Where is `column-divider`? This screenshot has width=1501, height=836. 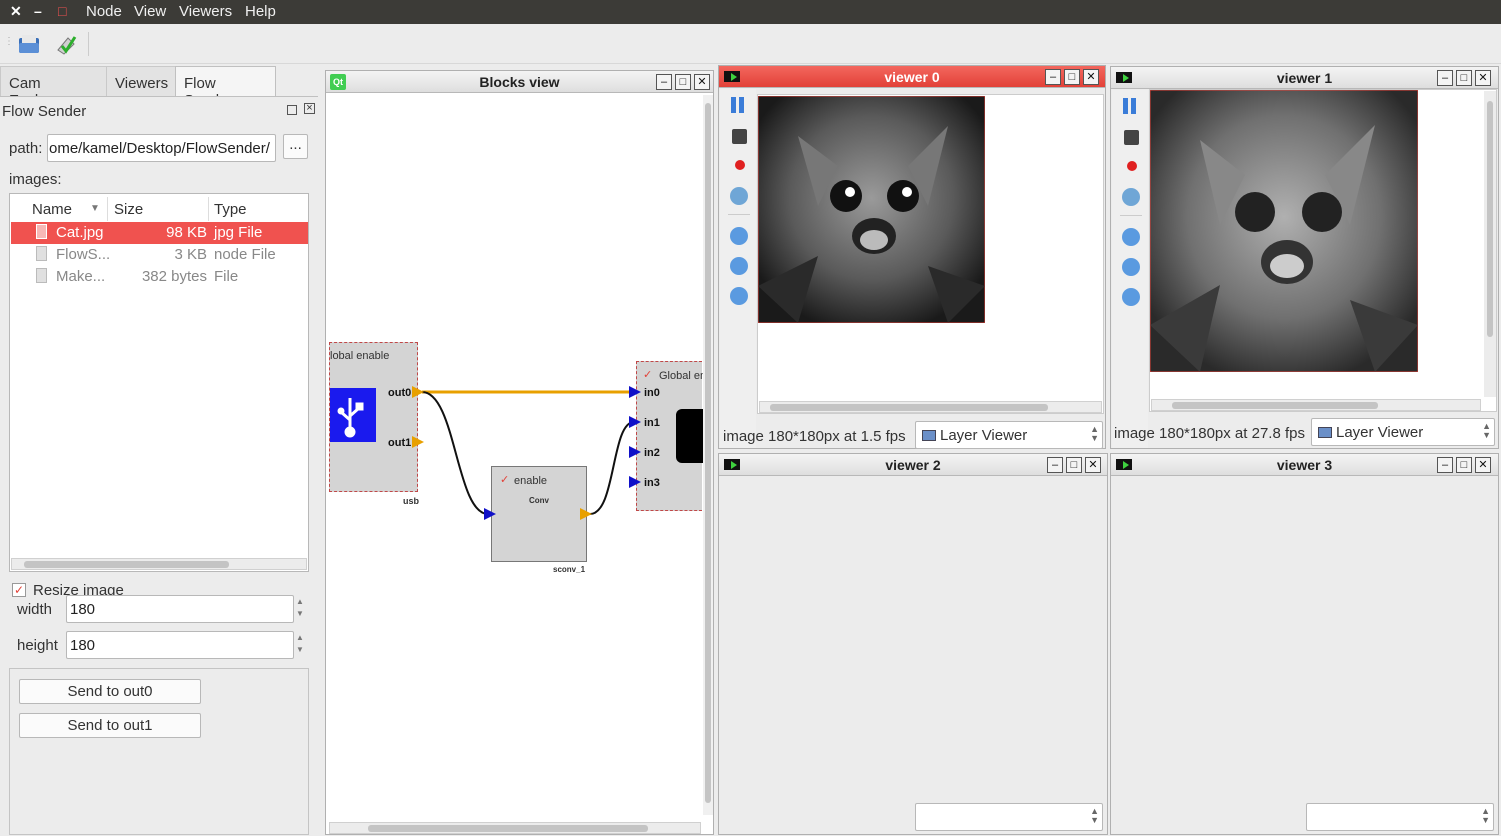
column-divider is located at coordinates (107, 209).